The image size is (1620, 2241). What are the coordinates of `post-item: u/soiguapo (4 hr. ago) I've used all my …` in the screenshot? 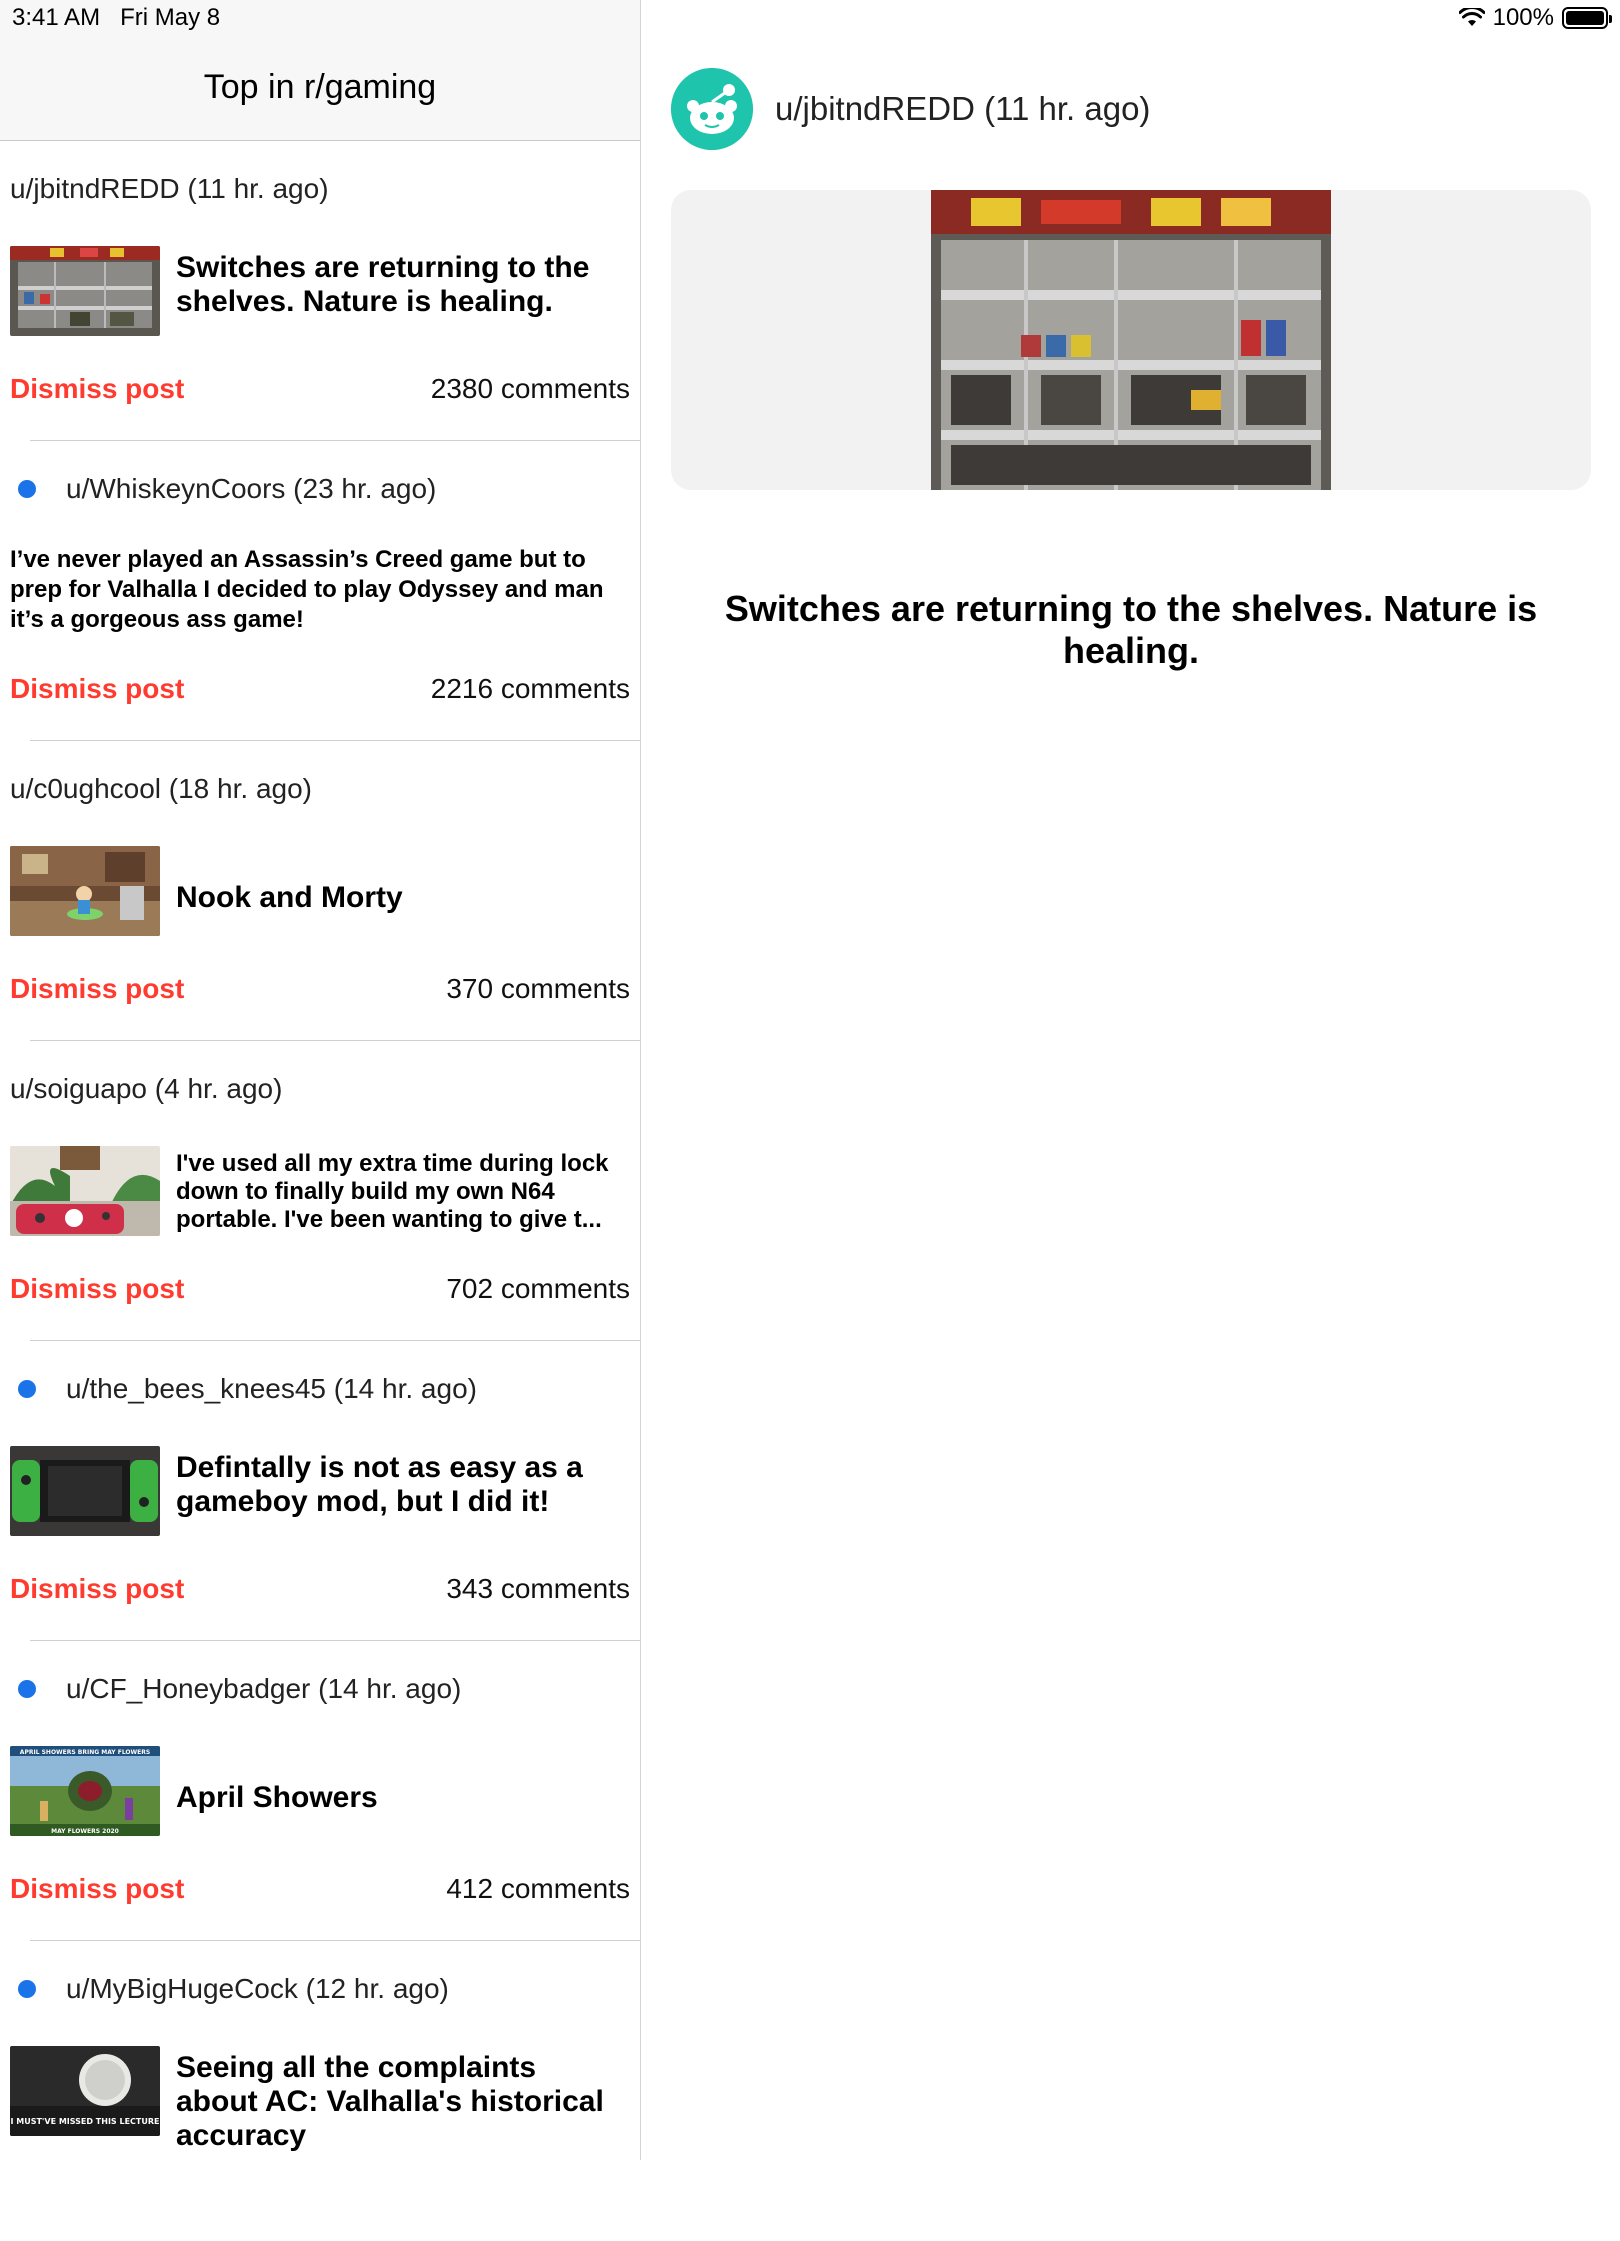 It's located at (320, 1191).